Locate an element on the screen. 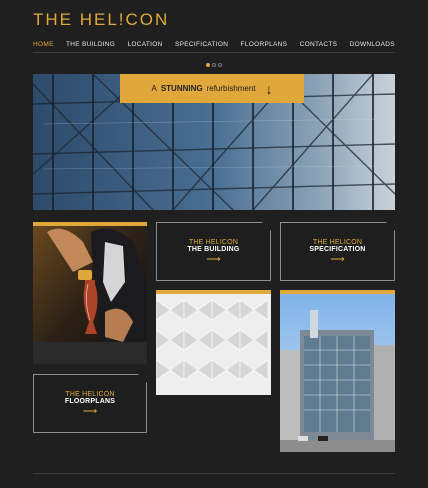 This screenshot has width=428, height=488. hero-banner-emphasis: STUNNING is located at coordinates (181, 88).